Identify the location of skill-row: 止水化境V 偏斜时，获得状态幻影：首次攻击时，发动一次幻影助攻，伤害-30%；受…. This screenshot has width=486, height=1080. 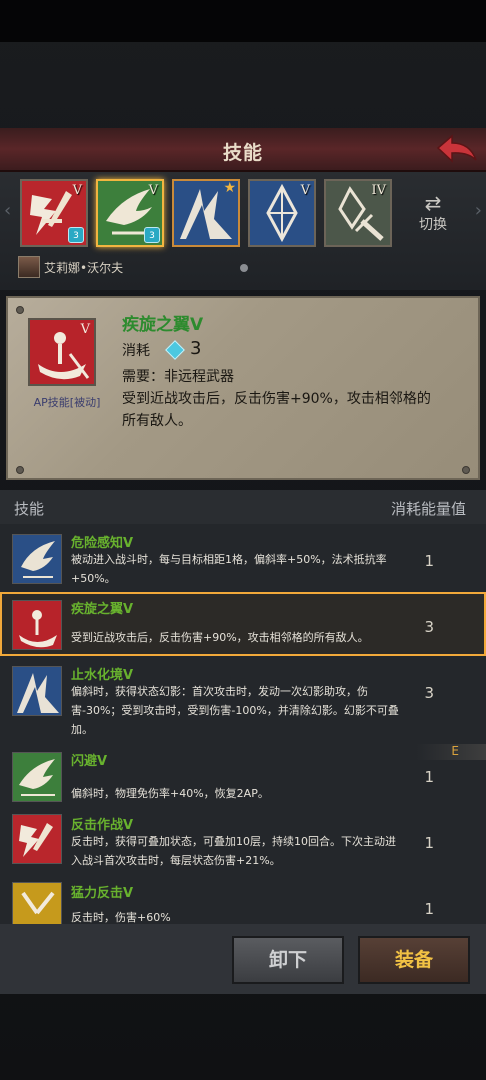
(243, 702).